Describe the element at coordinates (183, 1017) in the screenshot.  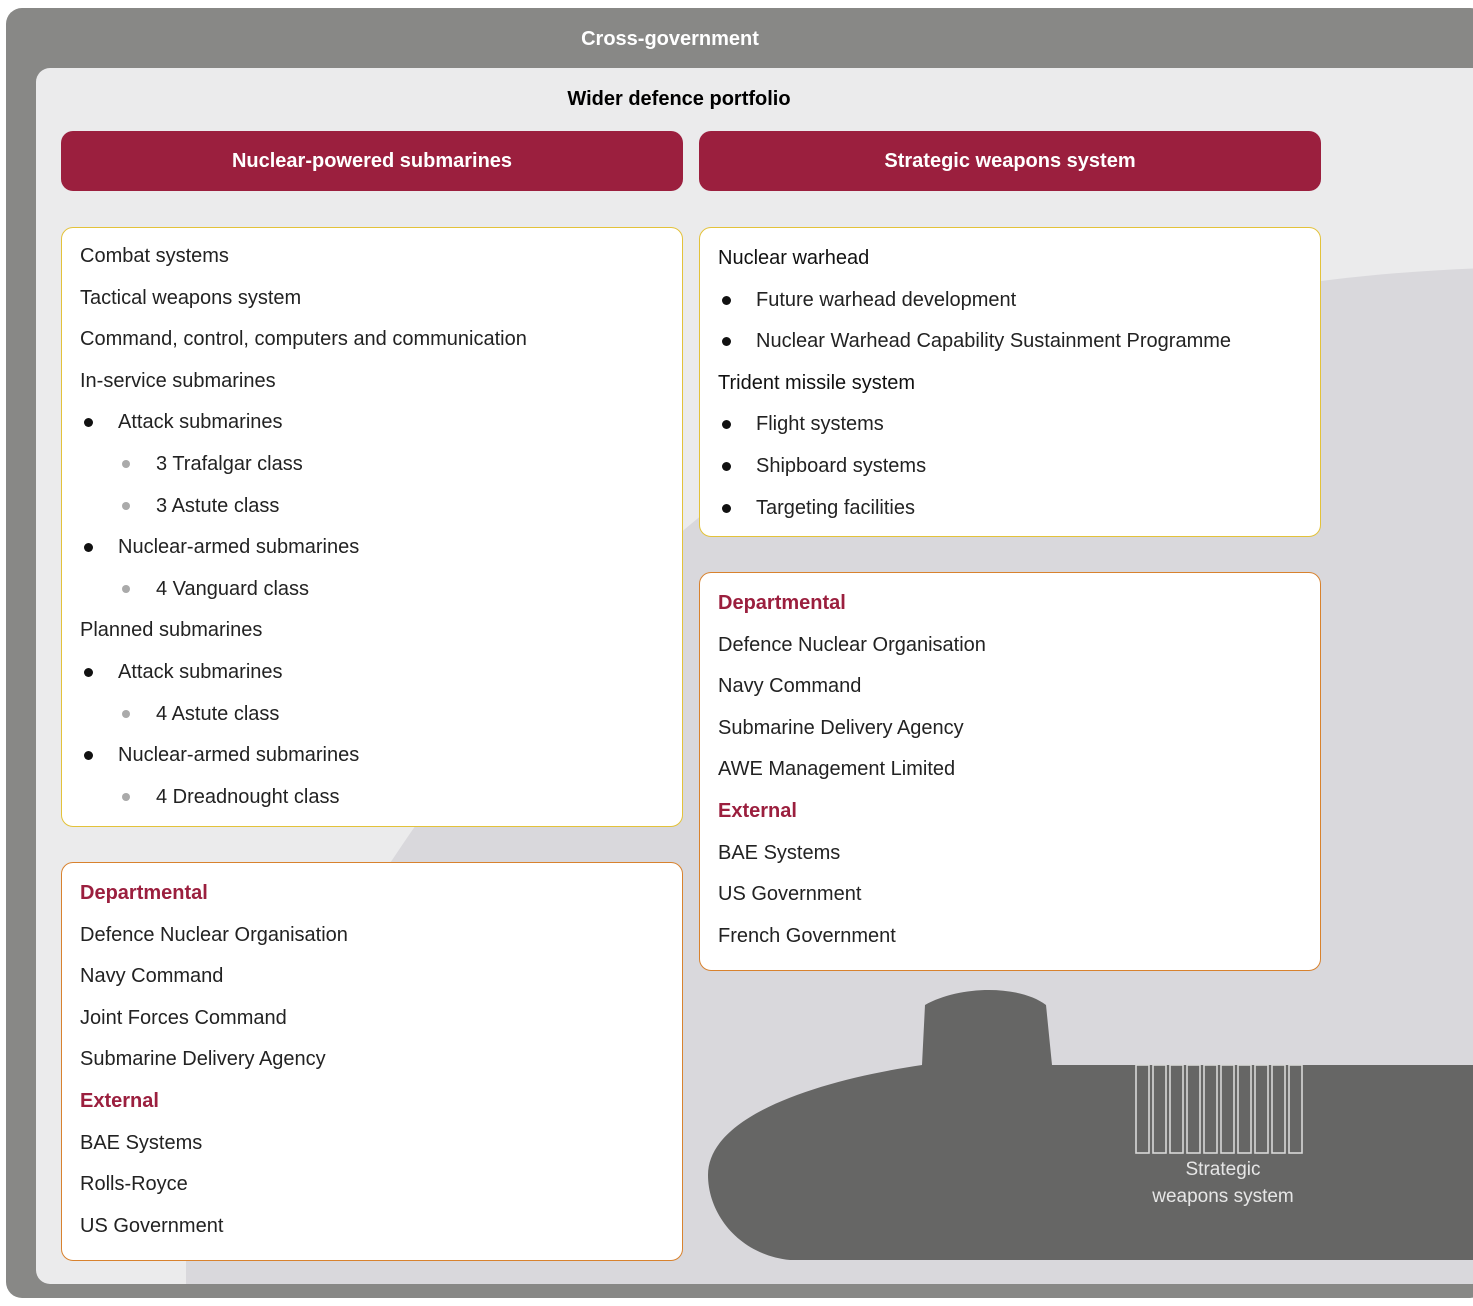
I see `organisation-item: Joint Forces Command` at that location.